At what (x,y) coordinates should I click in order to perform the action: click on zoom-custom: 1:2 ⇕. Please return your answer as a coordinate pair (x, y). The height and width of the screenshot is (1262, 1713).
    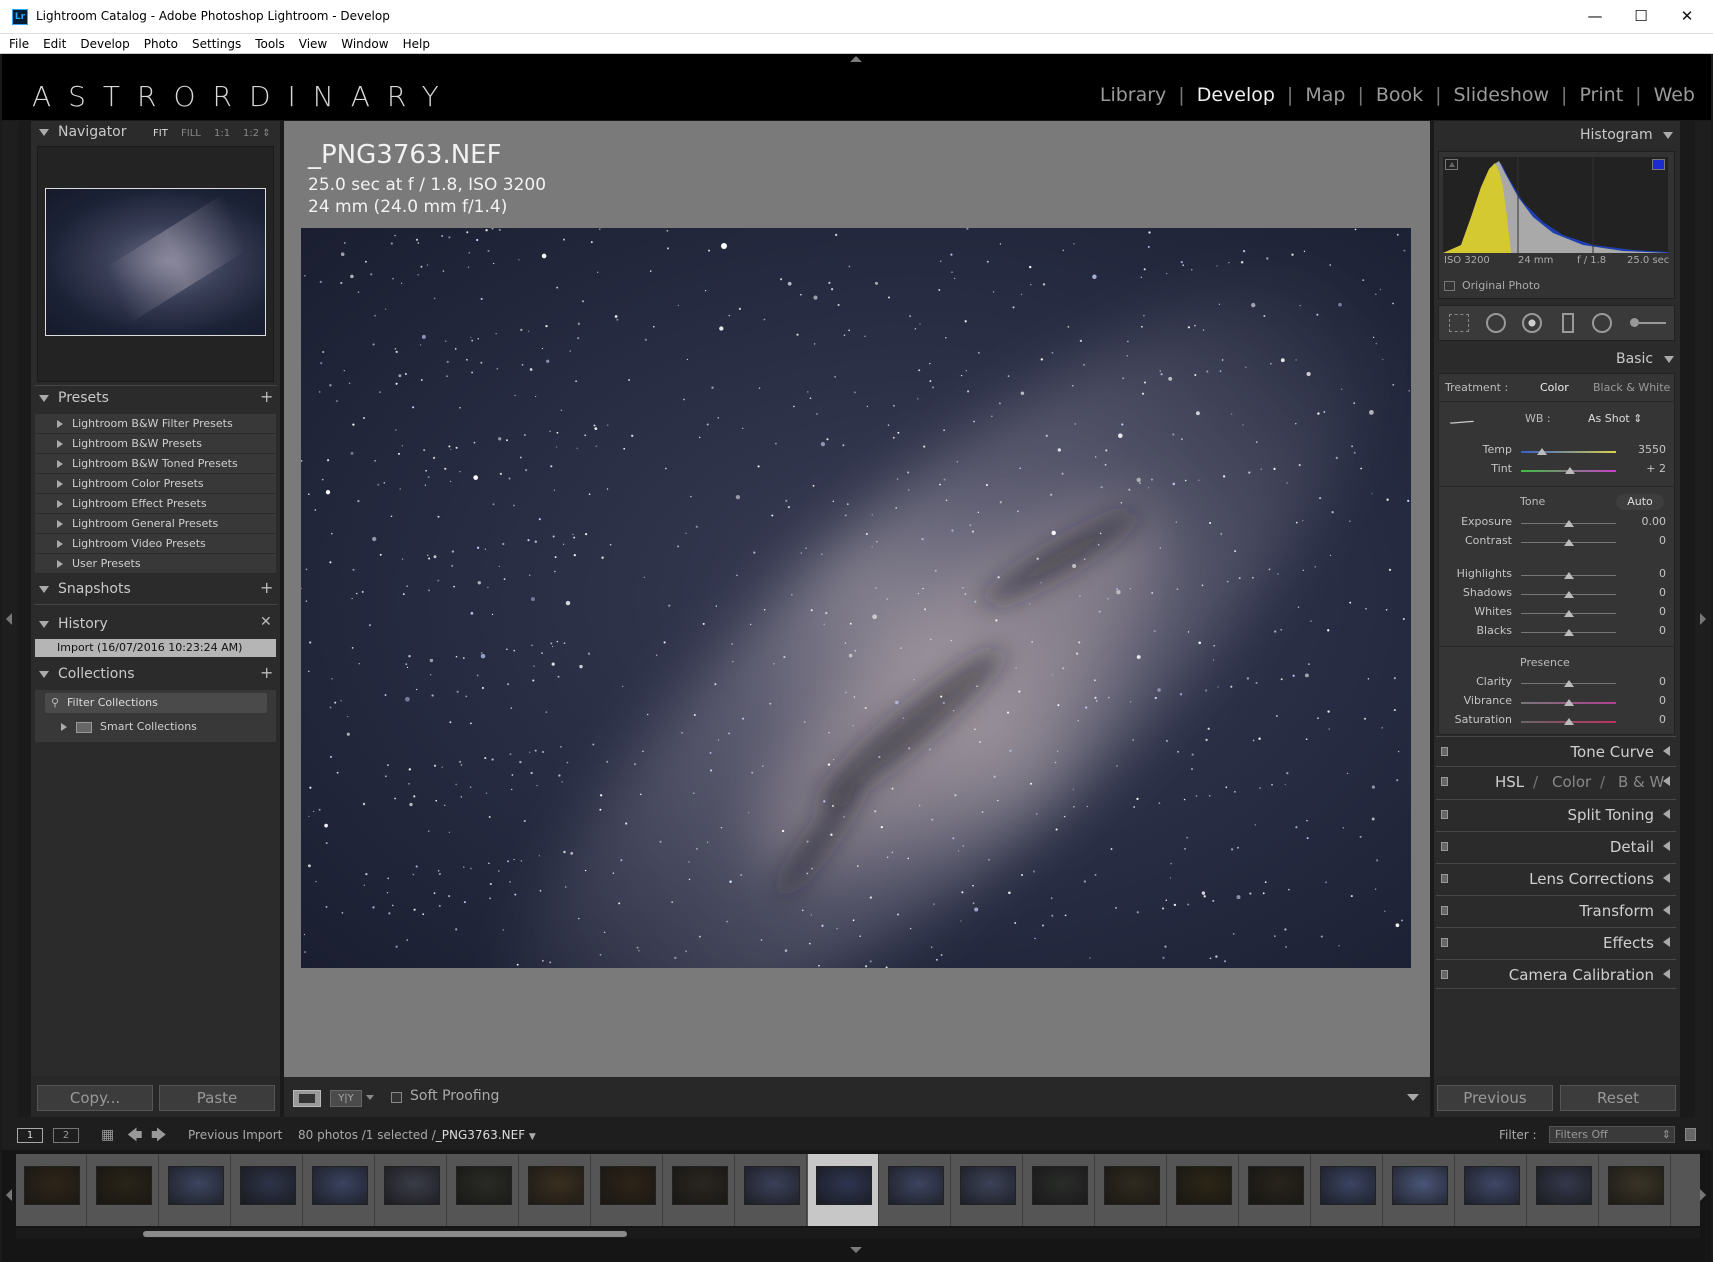
    Looking at the image, I should click on (257, 133).